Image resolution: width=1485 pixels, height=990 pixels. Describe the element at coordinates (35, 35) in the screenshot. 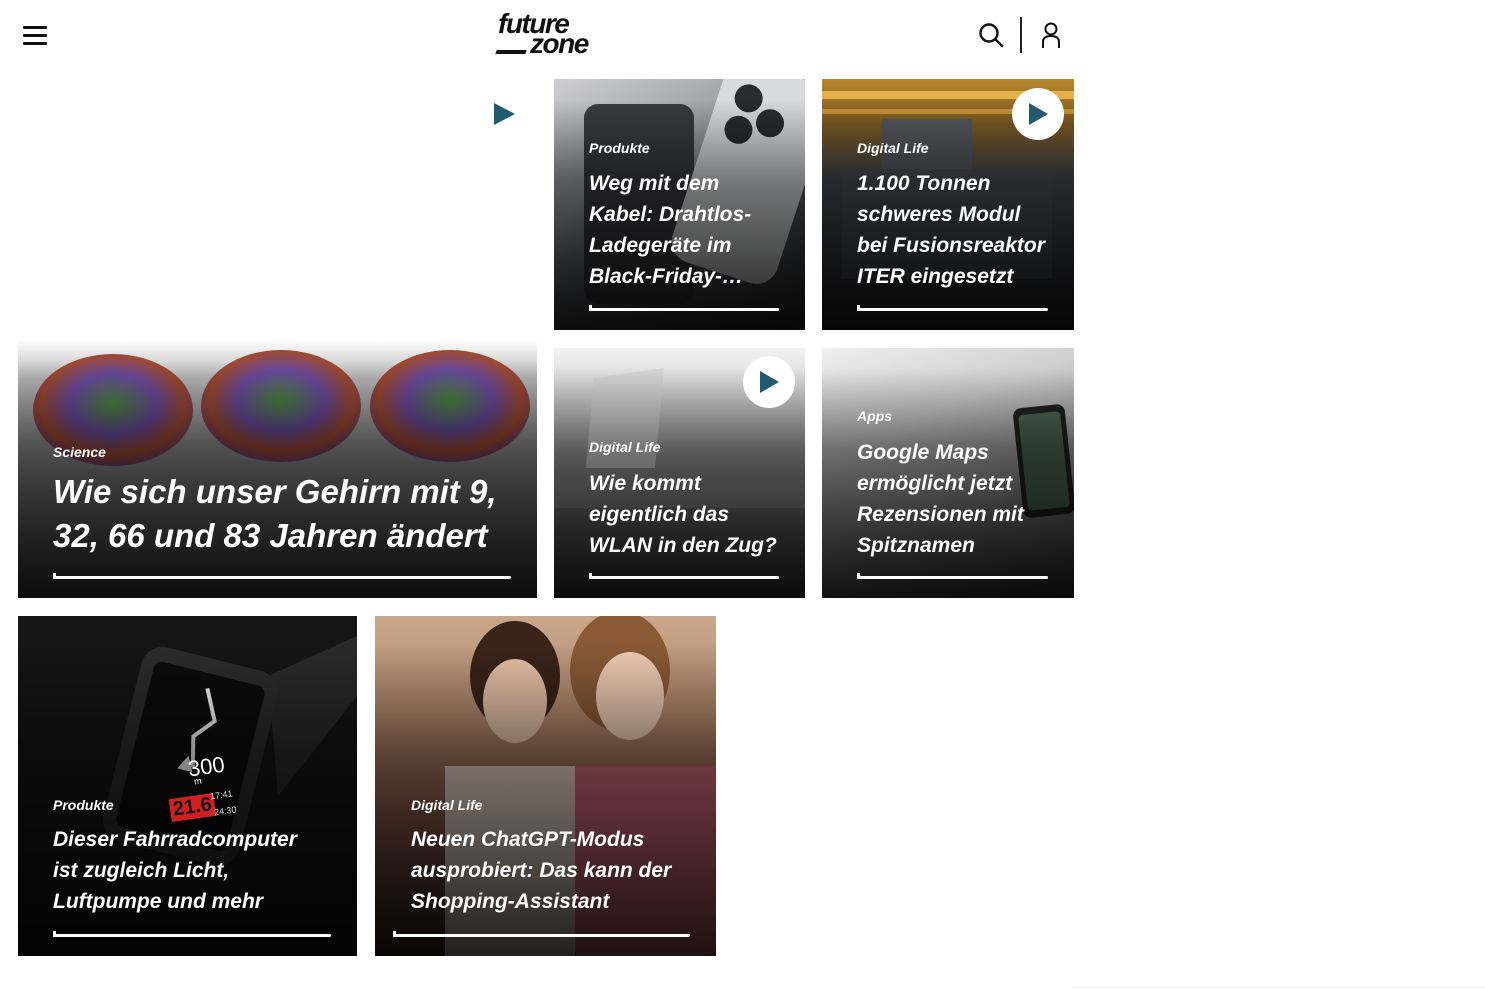

I see `hamburger-menu-icon` at that location.